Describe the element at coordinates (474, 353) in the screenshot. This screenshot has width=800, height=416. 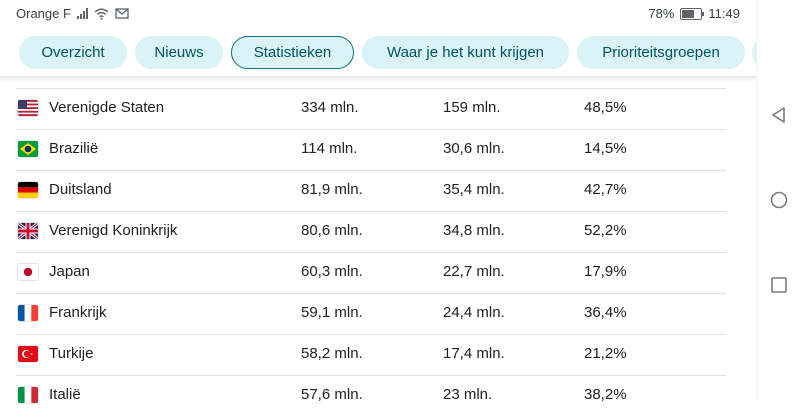
I see `vaccinated-value: 17,4 mln.` at that location.